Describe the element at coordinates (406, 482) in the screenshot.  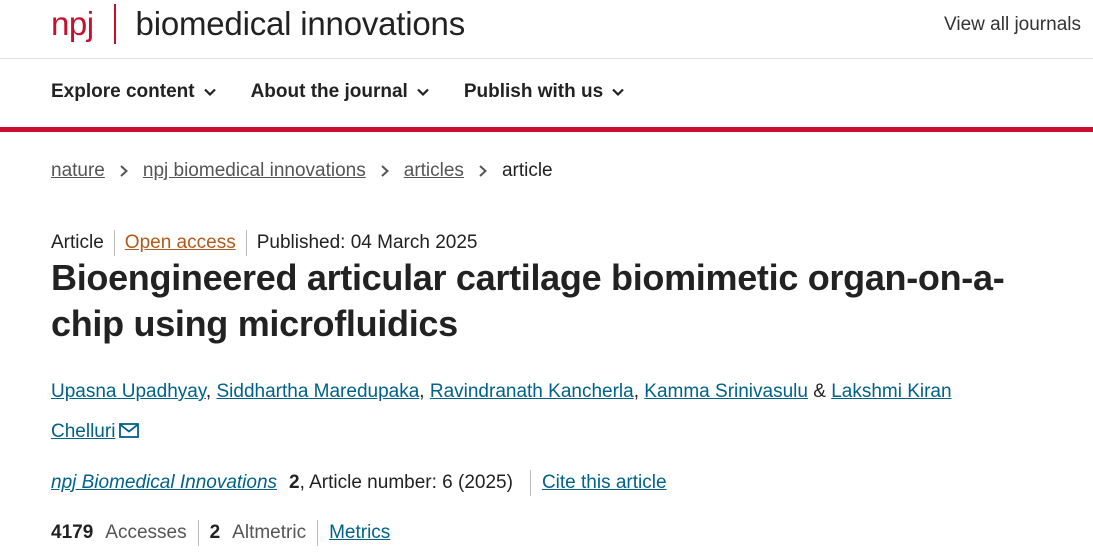
I see `article-number: , Article number: 6 (2025)` at that location.